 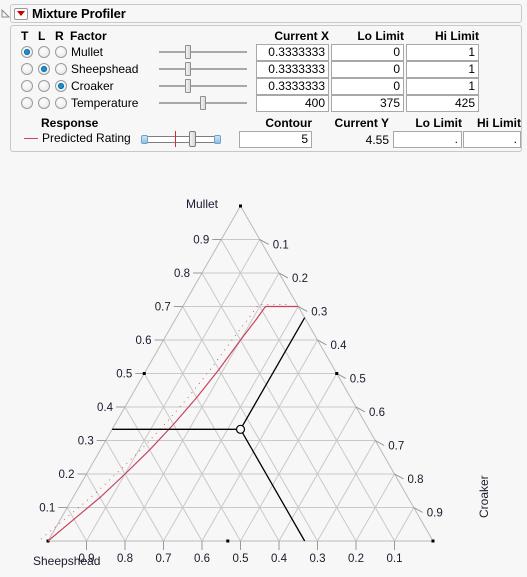 What do you see at coordinates (438, 123) in the screenshot?
I see `resp-lo-limit-header: Lo Limit` at bounding box center [438, 123].